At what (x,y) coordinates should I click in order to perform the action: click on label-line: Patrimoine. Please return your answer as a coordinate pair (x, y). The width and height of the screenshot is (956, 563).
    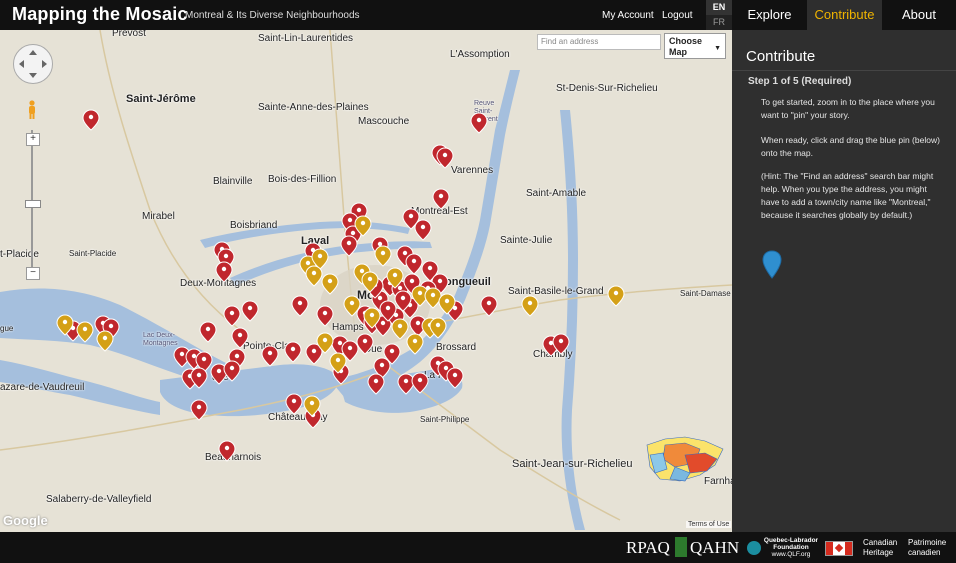
    Looking at the image, I should click on (927, 542).